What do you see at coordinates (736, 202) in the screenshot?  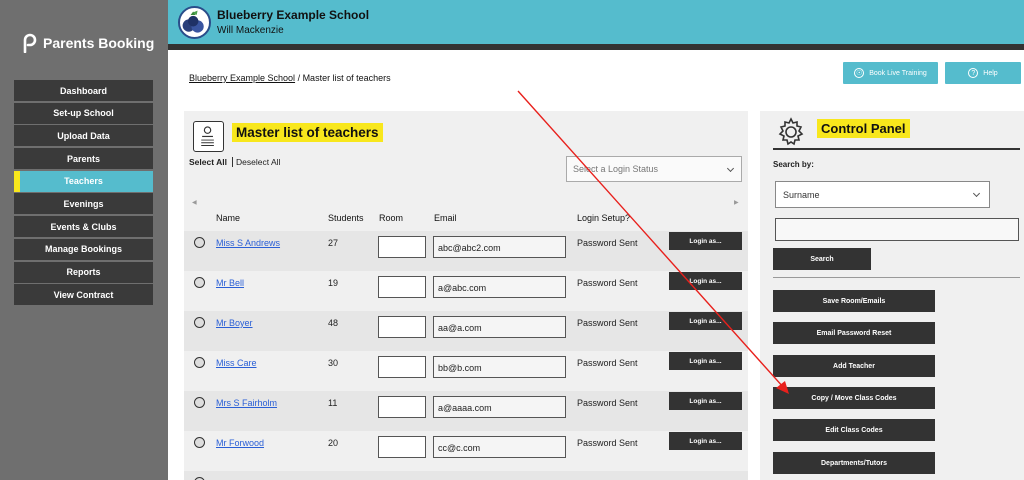 I see `scroll-right-icon: ▶` at bounding box center [736, 202].